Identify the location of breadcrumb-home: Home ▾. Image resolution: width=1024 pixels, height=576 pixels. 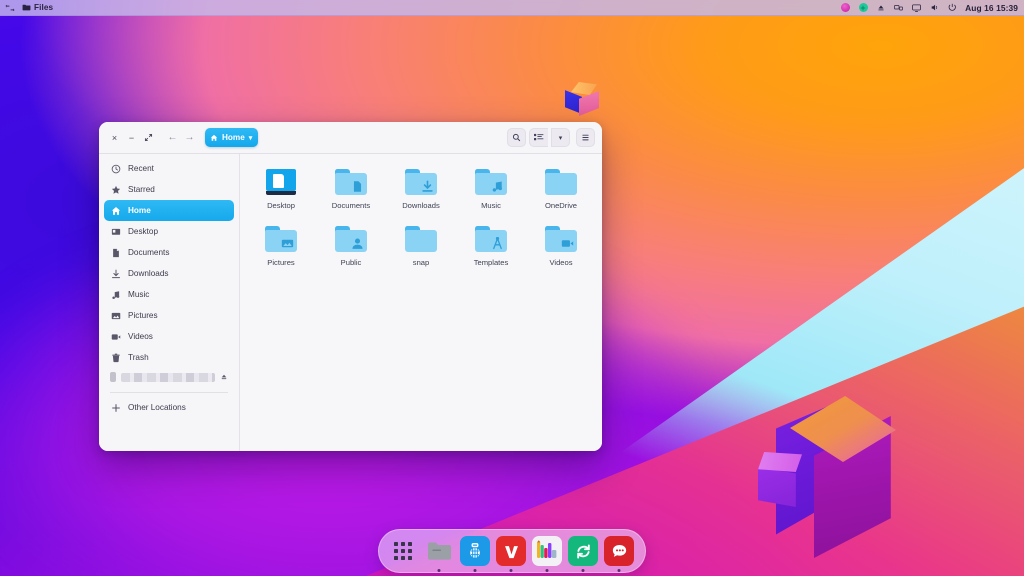
(232, 137).